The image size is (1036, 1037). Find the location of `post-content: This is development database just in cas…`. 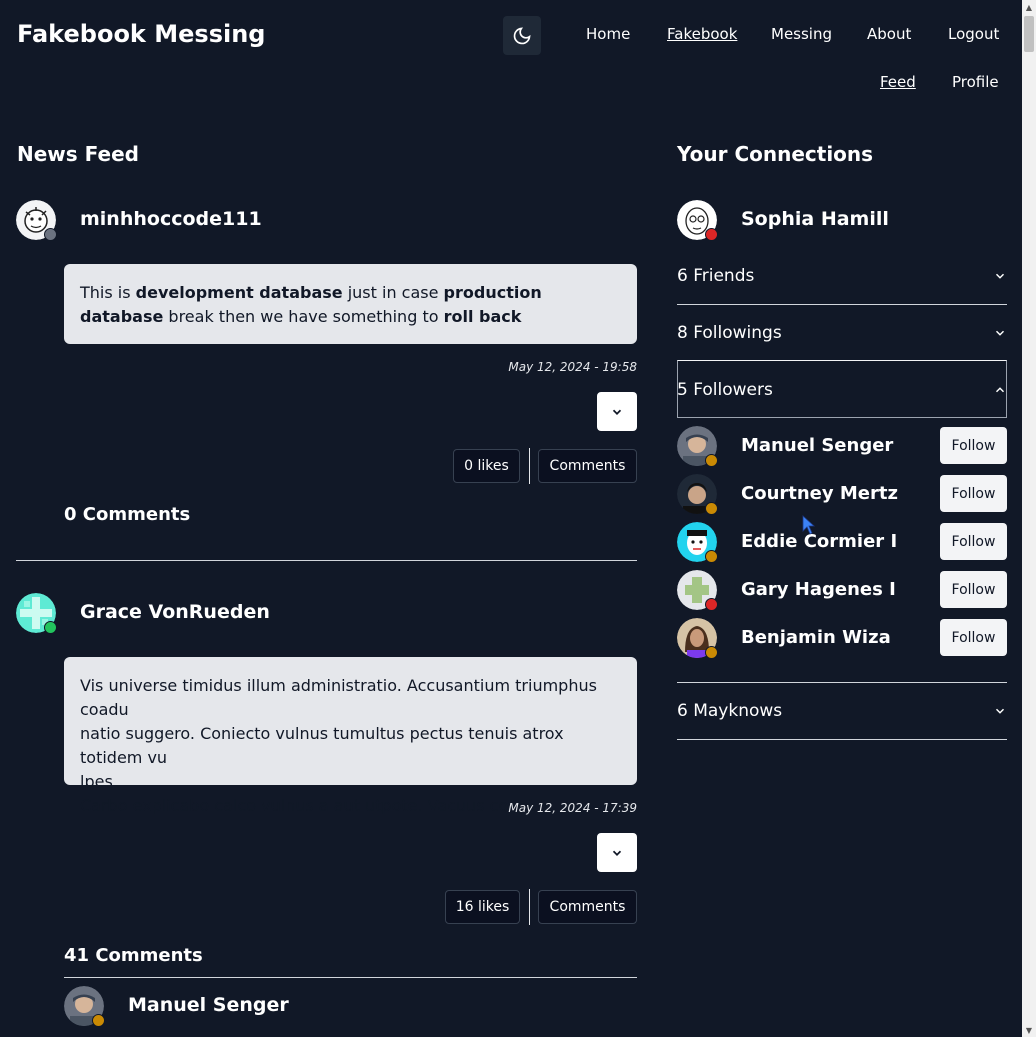

post-content: This is development database just in cas… is located at coordinates (350, 304).